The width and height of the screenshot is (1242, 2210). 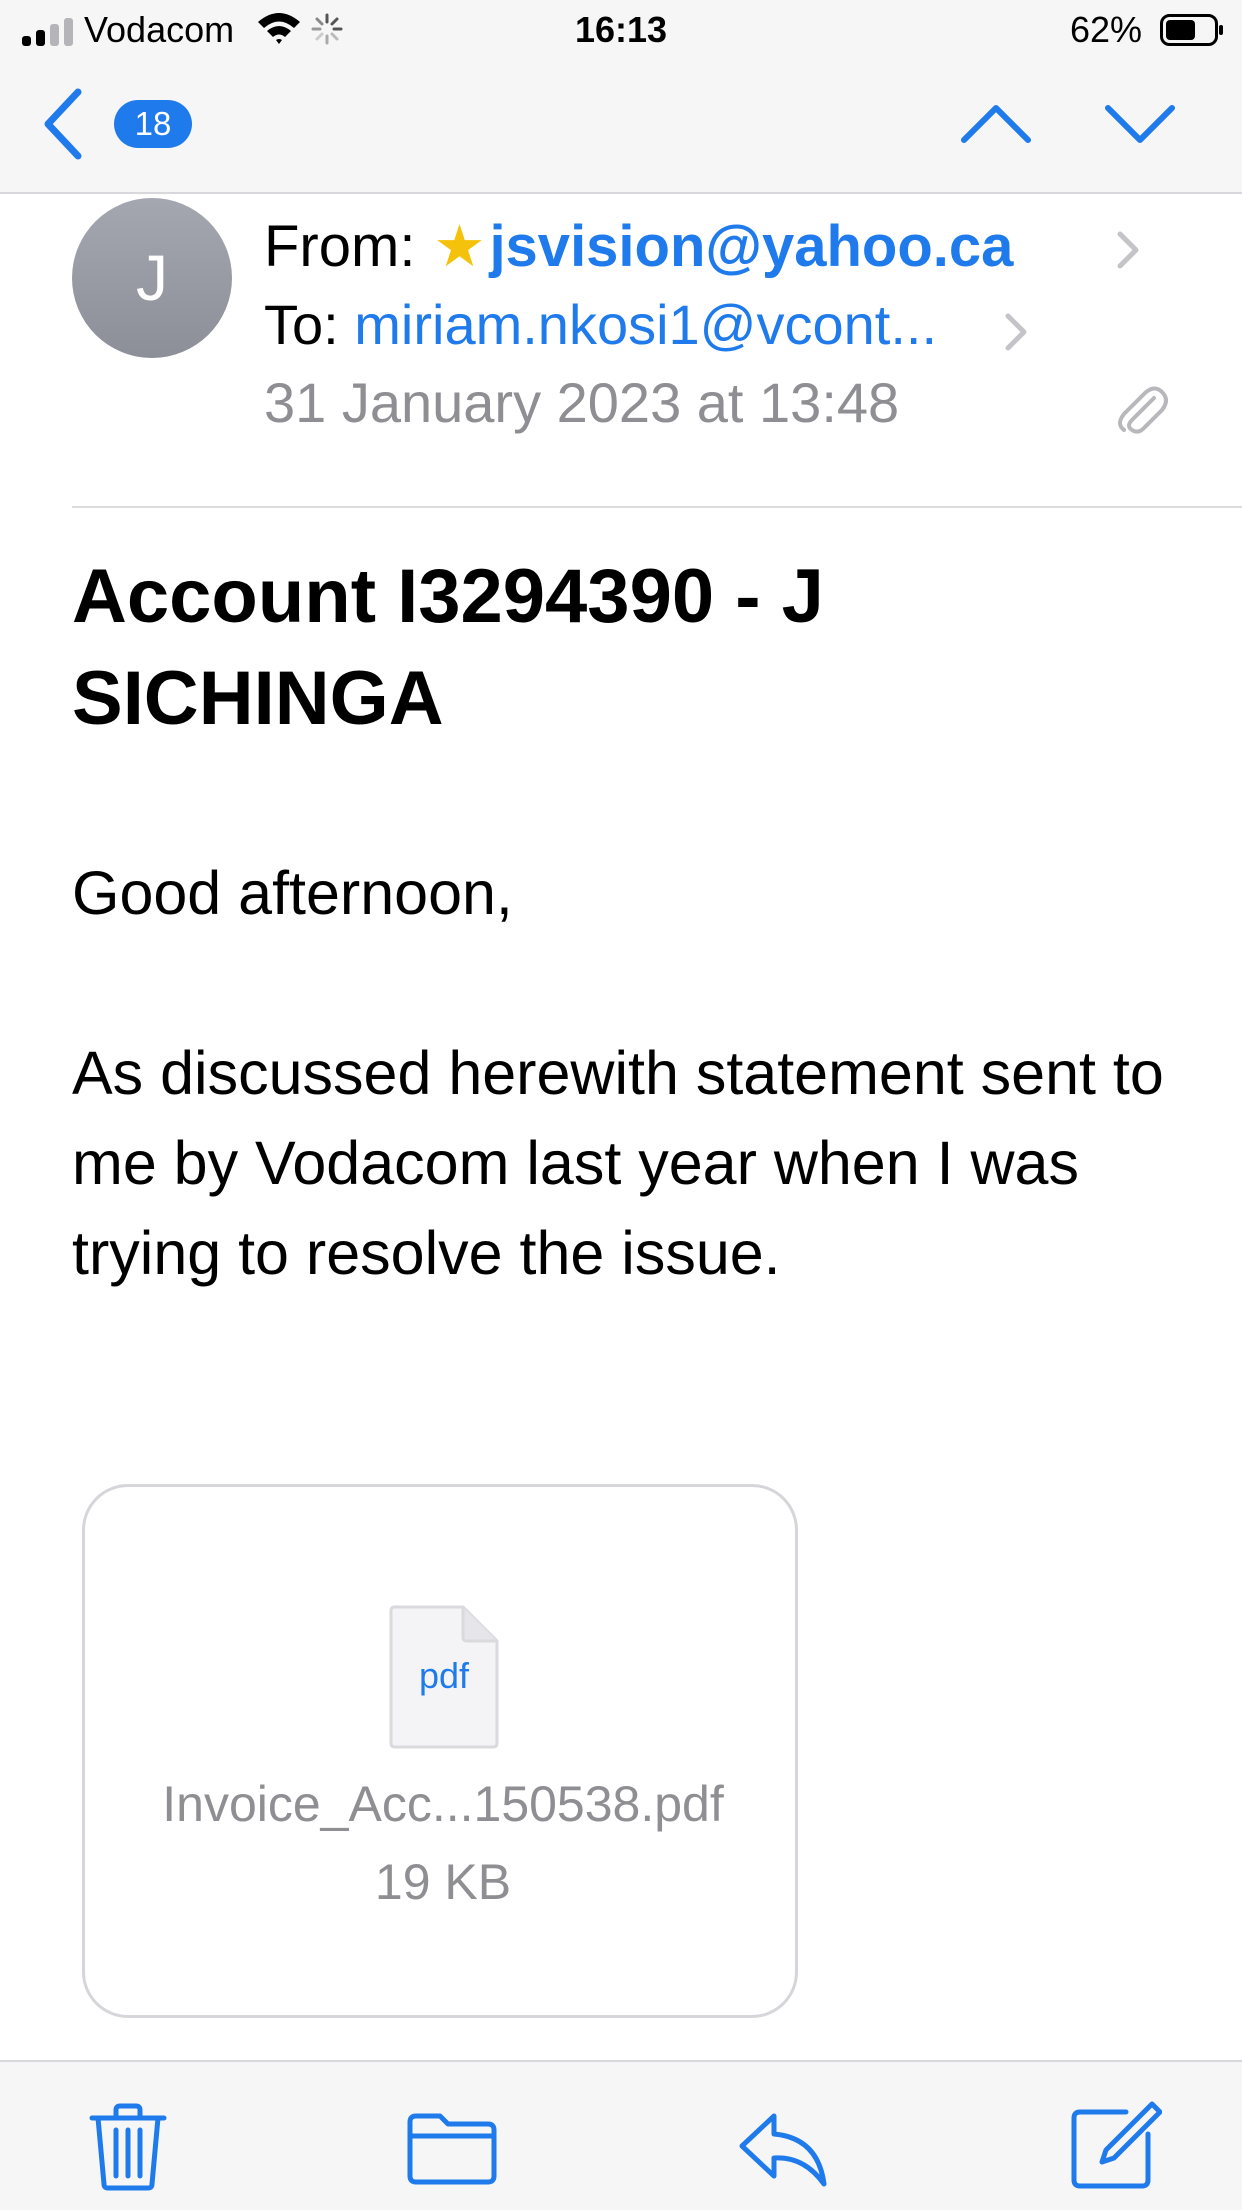 I want to click on to-label: To:, so click(x=301, y=324).